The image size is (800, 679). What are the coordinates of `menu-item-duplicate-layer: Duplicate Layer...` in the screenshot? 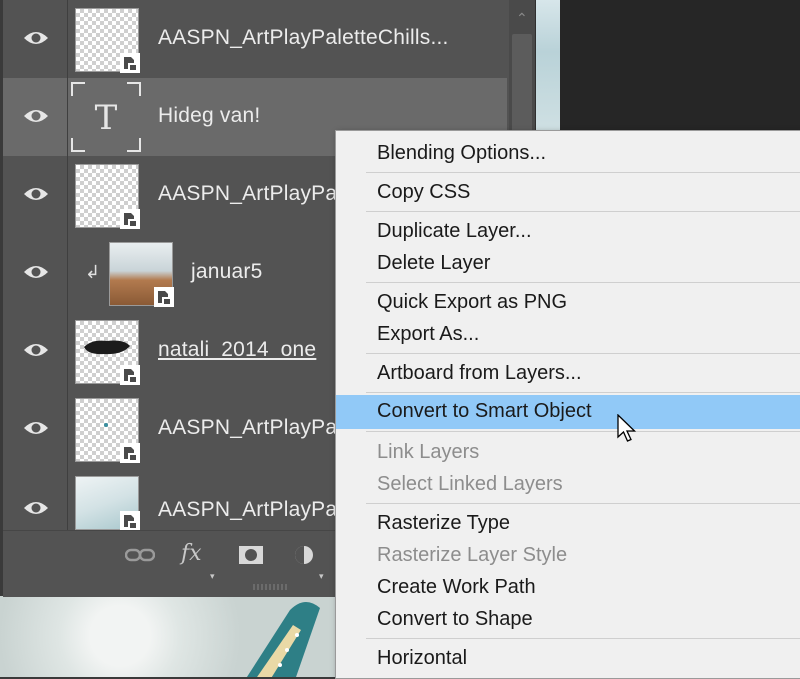 It's located at (568, 232).